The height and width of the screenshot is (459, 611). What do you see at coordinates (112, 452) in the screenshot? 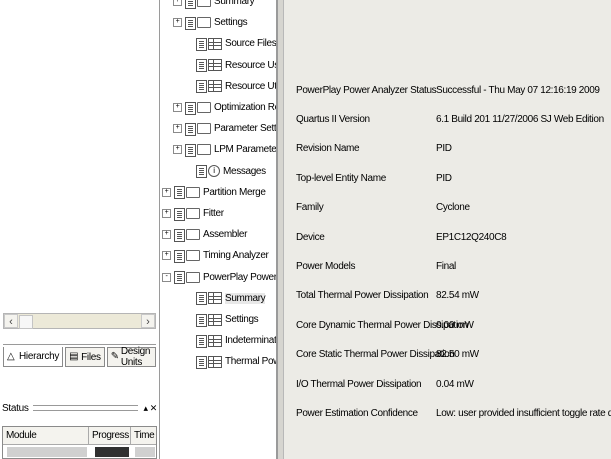
I see `status-row-progress` at bounding box center [112, 452].